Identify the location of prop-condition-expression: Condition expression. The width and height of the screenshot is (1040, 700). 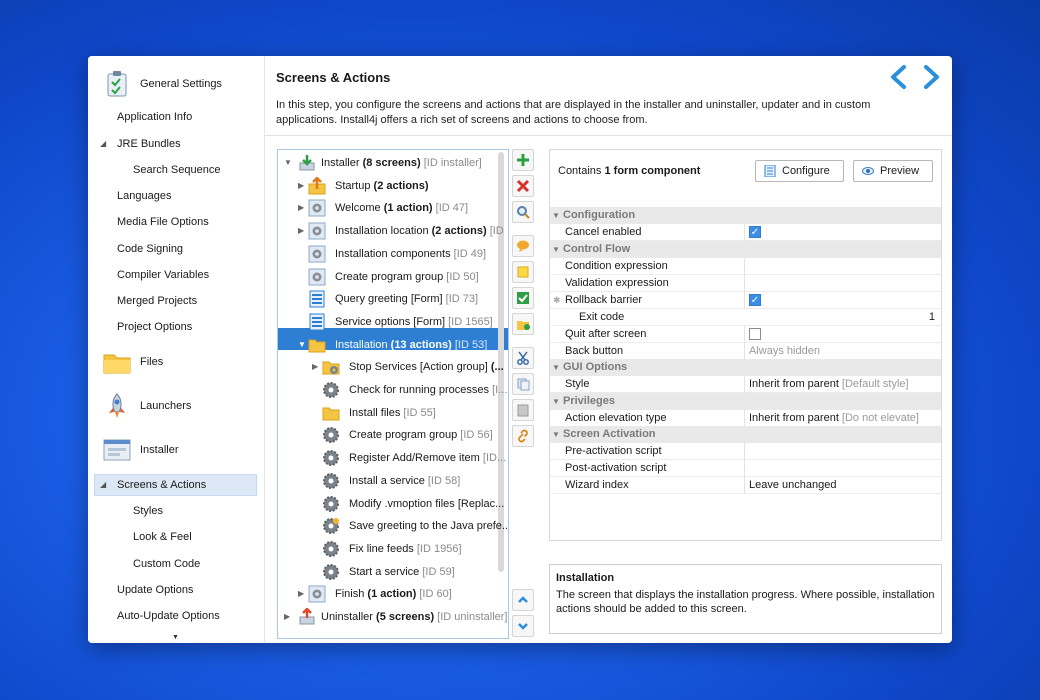
(745, 266).